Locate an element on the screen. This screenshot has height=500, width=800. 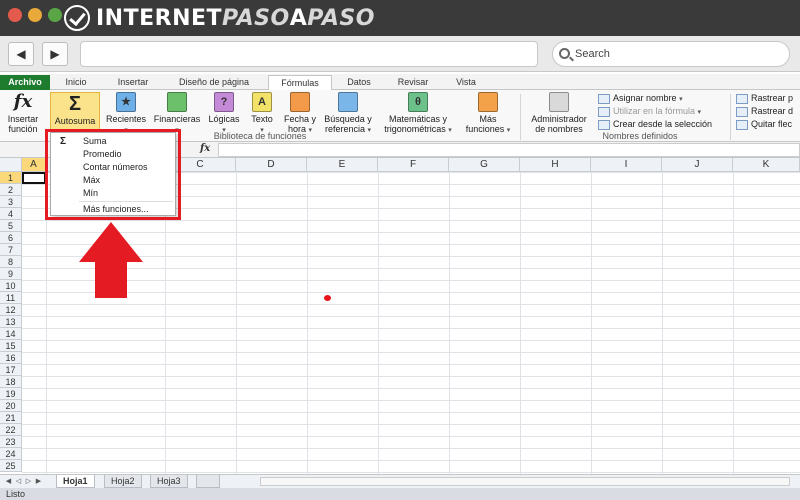
row-header: 8 is located at coordinates (11, 262).